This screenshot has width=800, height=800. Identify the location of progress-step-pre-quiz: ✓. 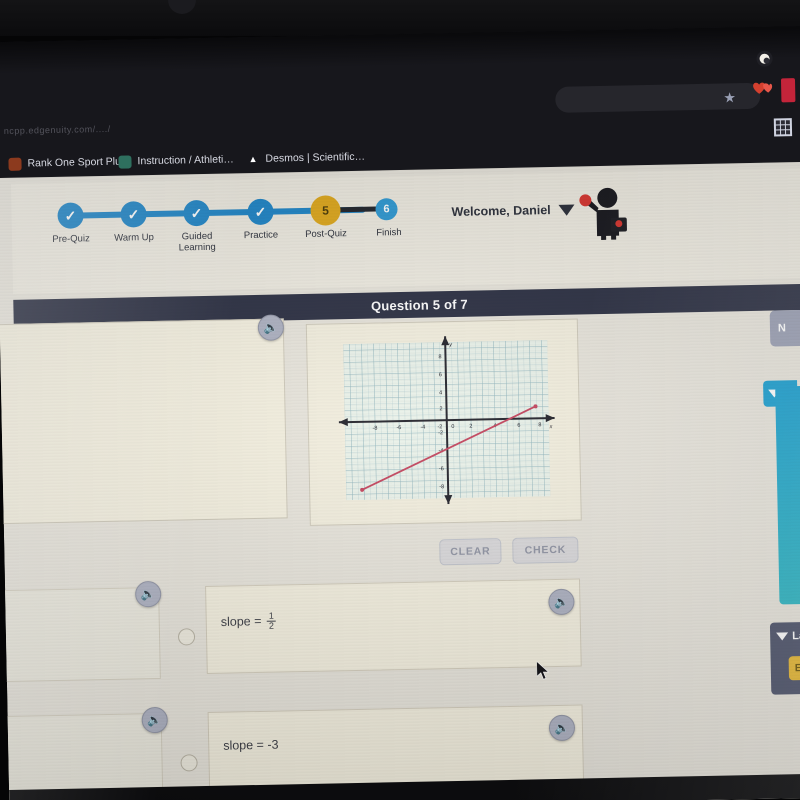
(70, 215).